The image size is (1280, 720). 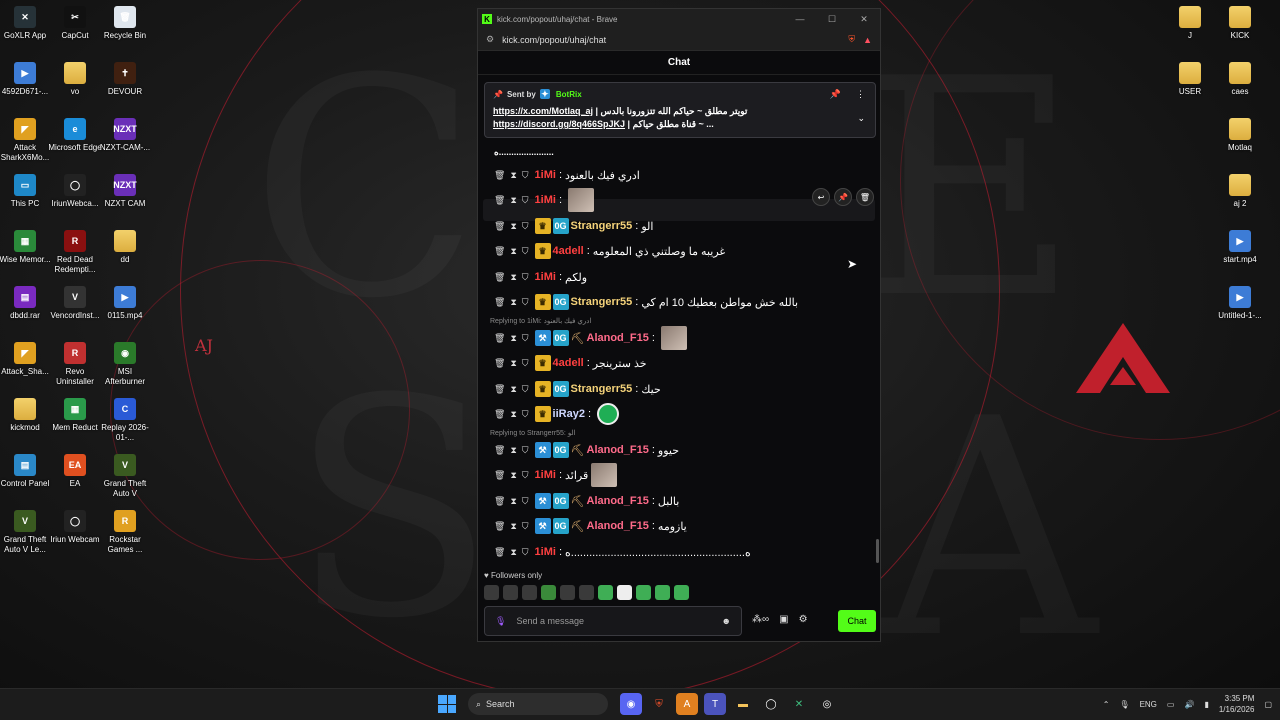 I want to click on brave-rewards-icon: ▲, so click(x=867, y=40).